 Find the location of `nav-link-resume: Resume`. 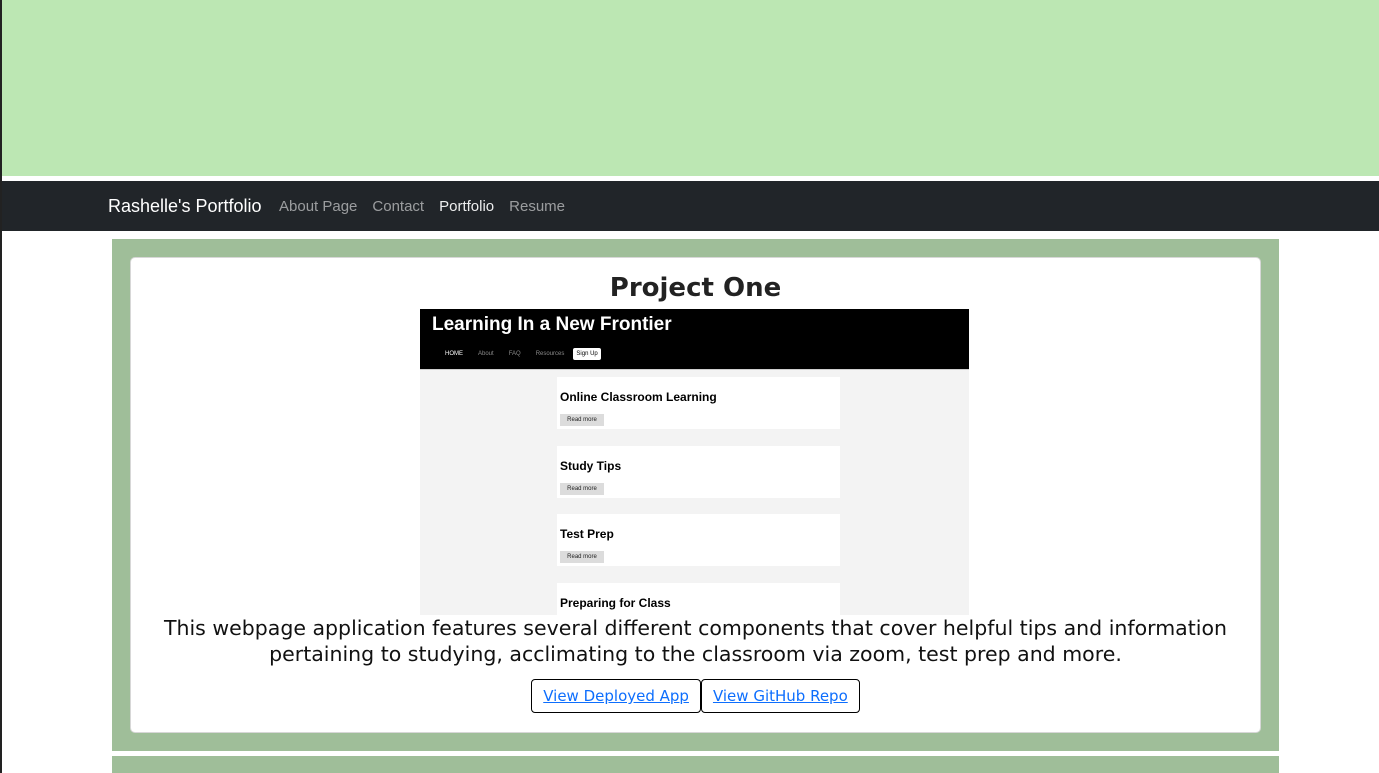

nav-link-resume: Resume is located at coordinates (540, 206).